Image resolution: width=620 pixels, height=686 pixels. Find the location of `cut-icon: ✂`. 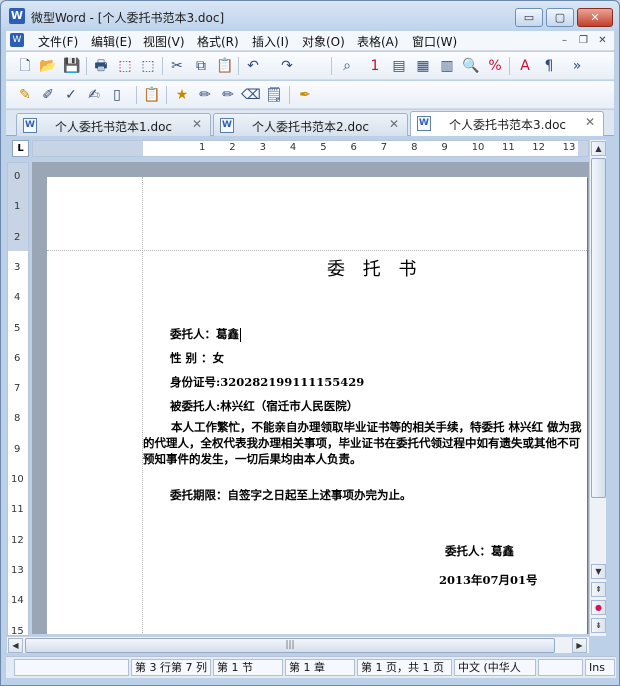

cut-icon: ✂ is located at coordinates (177, 66).